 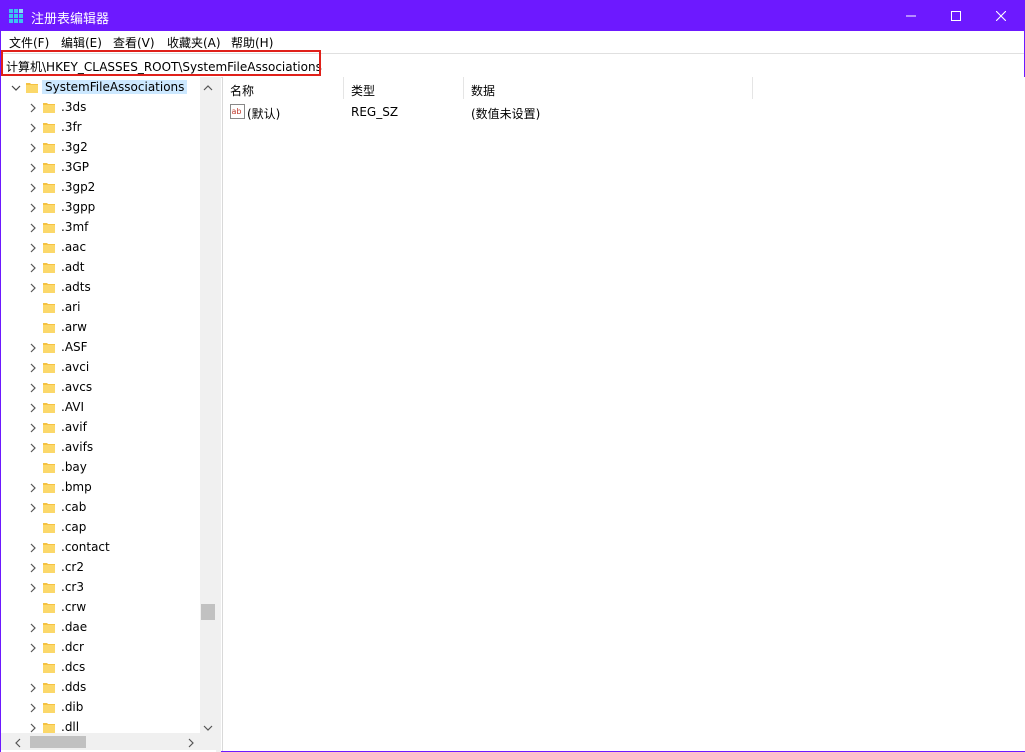 What do you see at coordinates (101, 127) in the screenshot?
I see `tree-item: .3fr` at bounding box center [101, 127].